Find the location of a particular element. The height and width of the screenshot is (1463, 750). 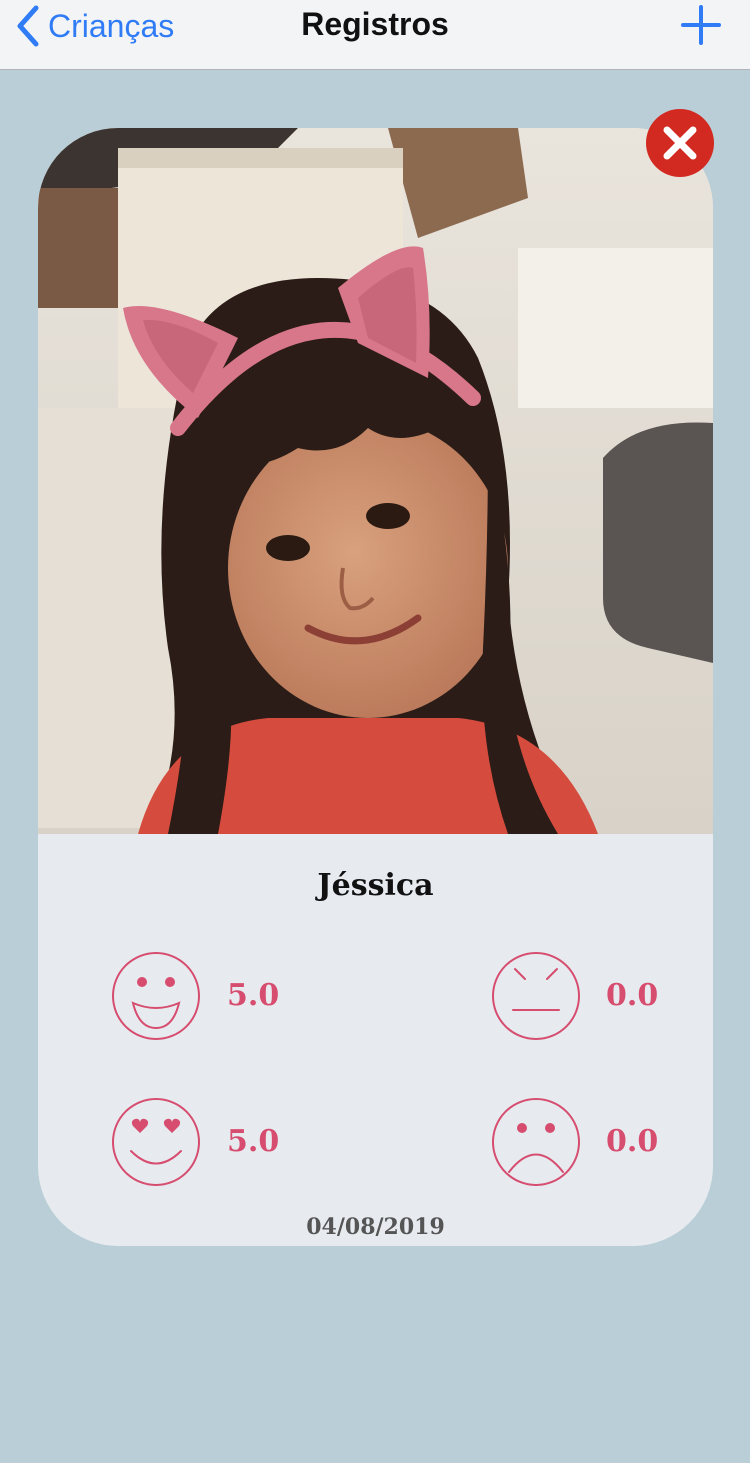

close-icon is located at coordinates (680, 143).